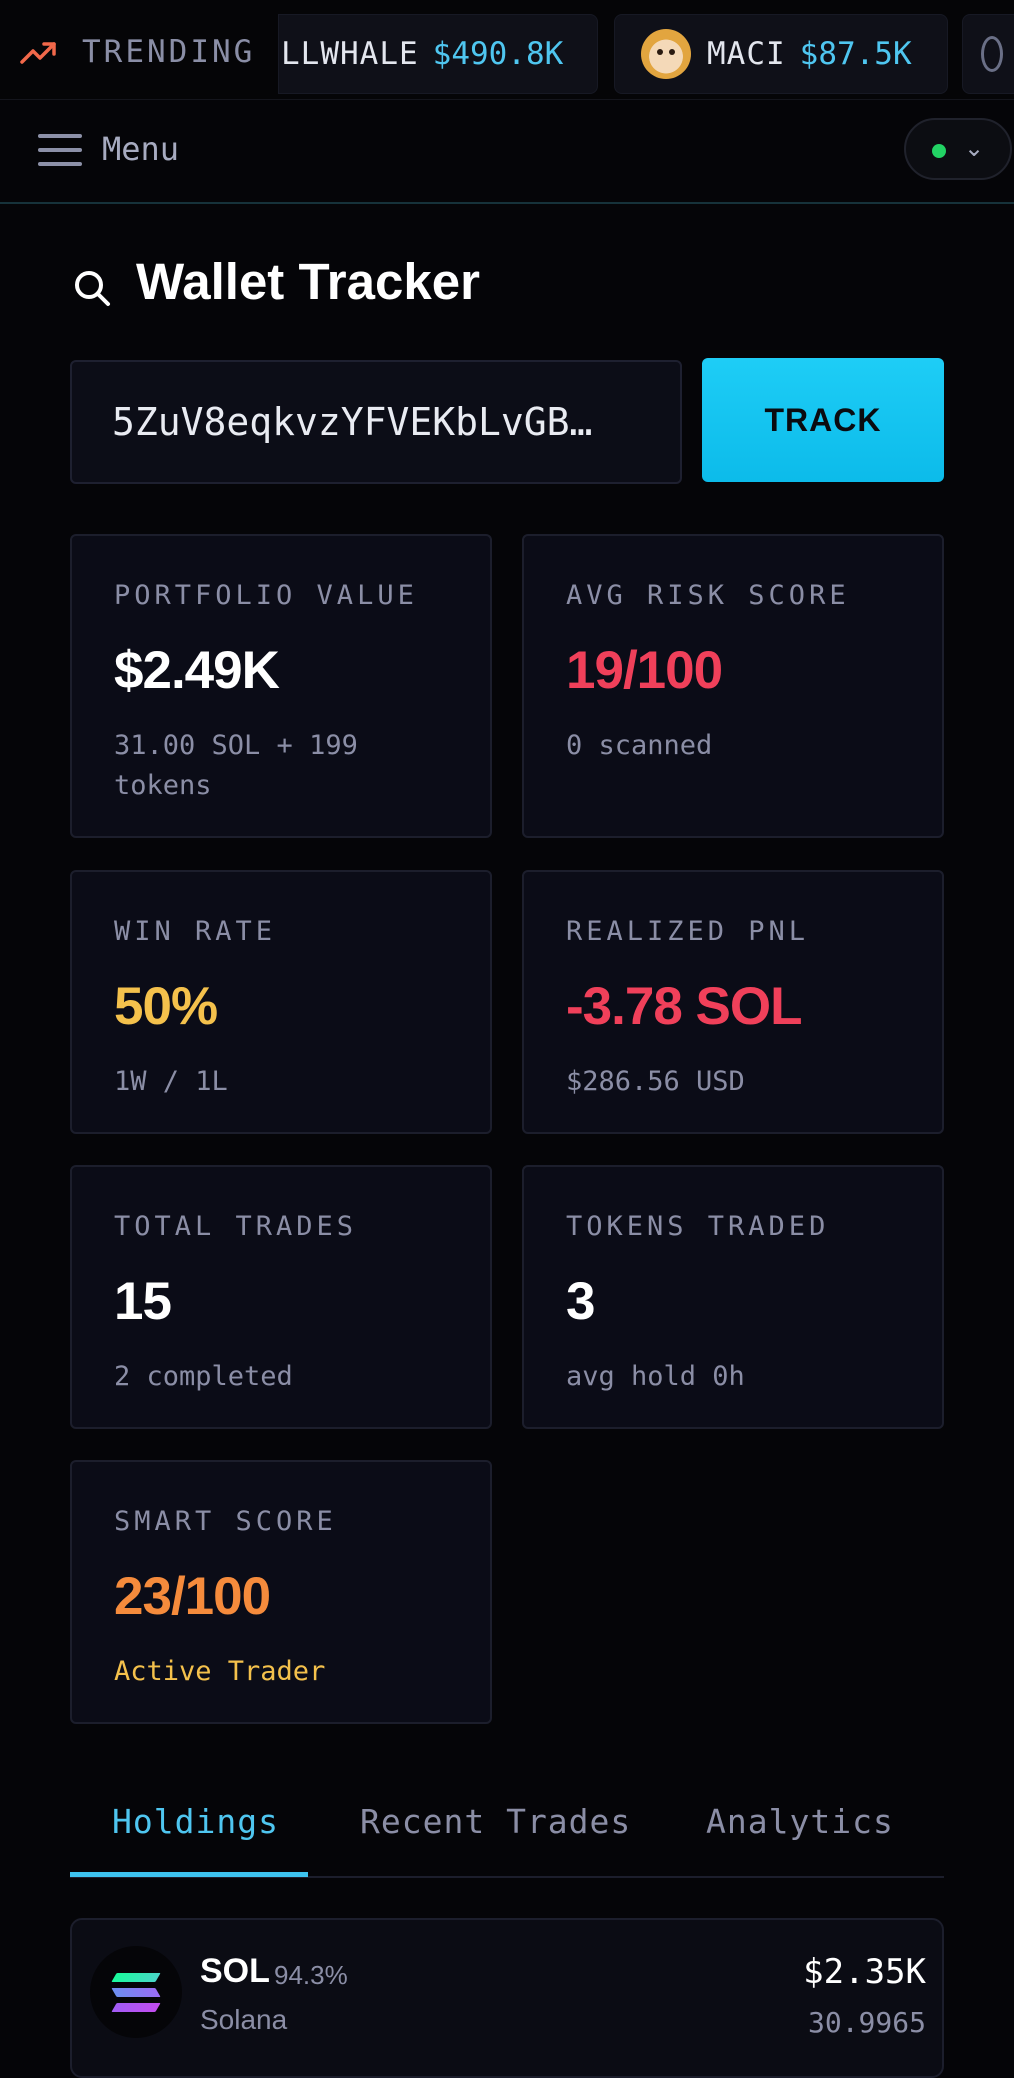 The image size is (1014, 2078). I want to click on hamburger-menu-icon, so click(60, 150).